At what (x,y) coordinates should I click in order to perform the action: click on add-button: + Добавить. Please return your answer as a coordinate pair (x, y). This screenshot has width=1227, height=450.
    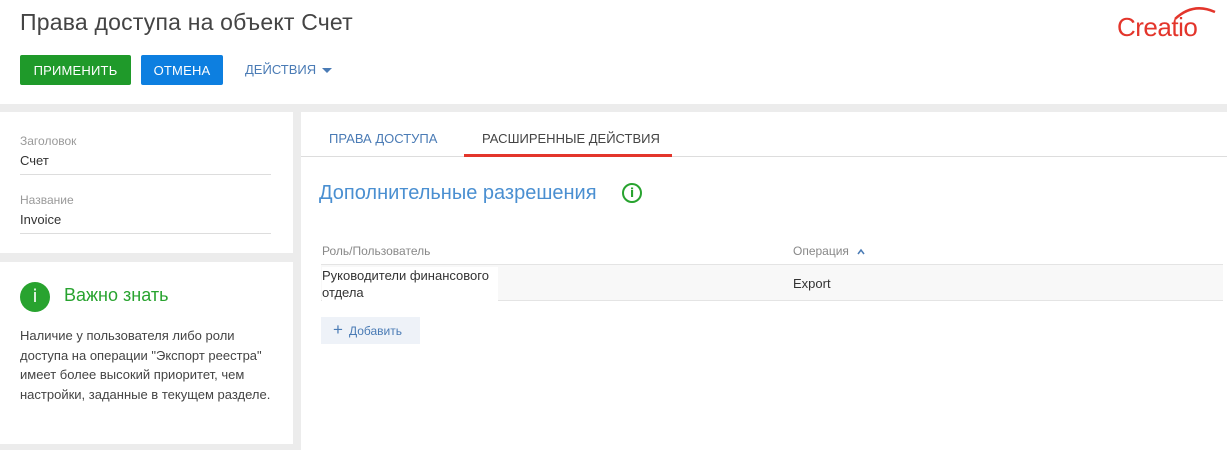
    Looking at the image, I should click on (370, 330).